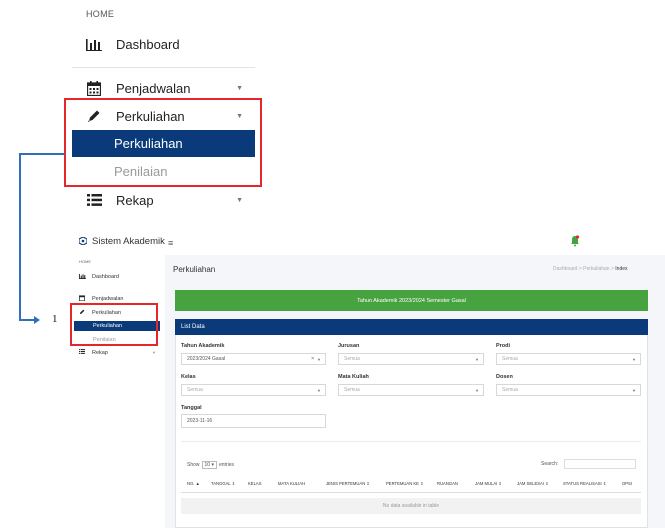 Image resolution: width=665 pixels, height=528 pixels. I want to click on zoom-divider, so click(163, 67).